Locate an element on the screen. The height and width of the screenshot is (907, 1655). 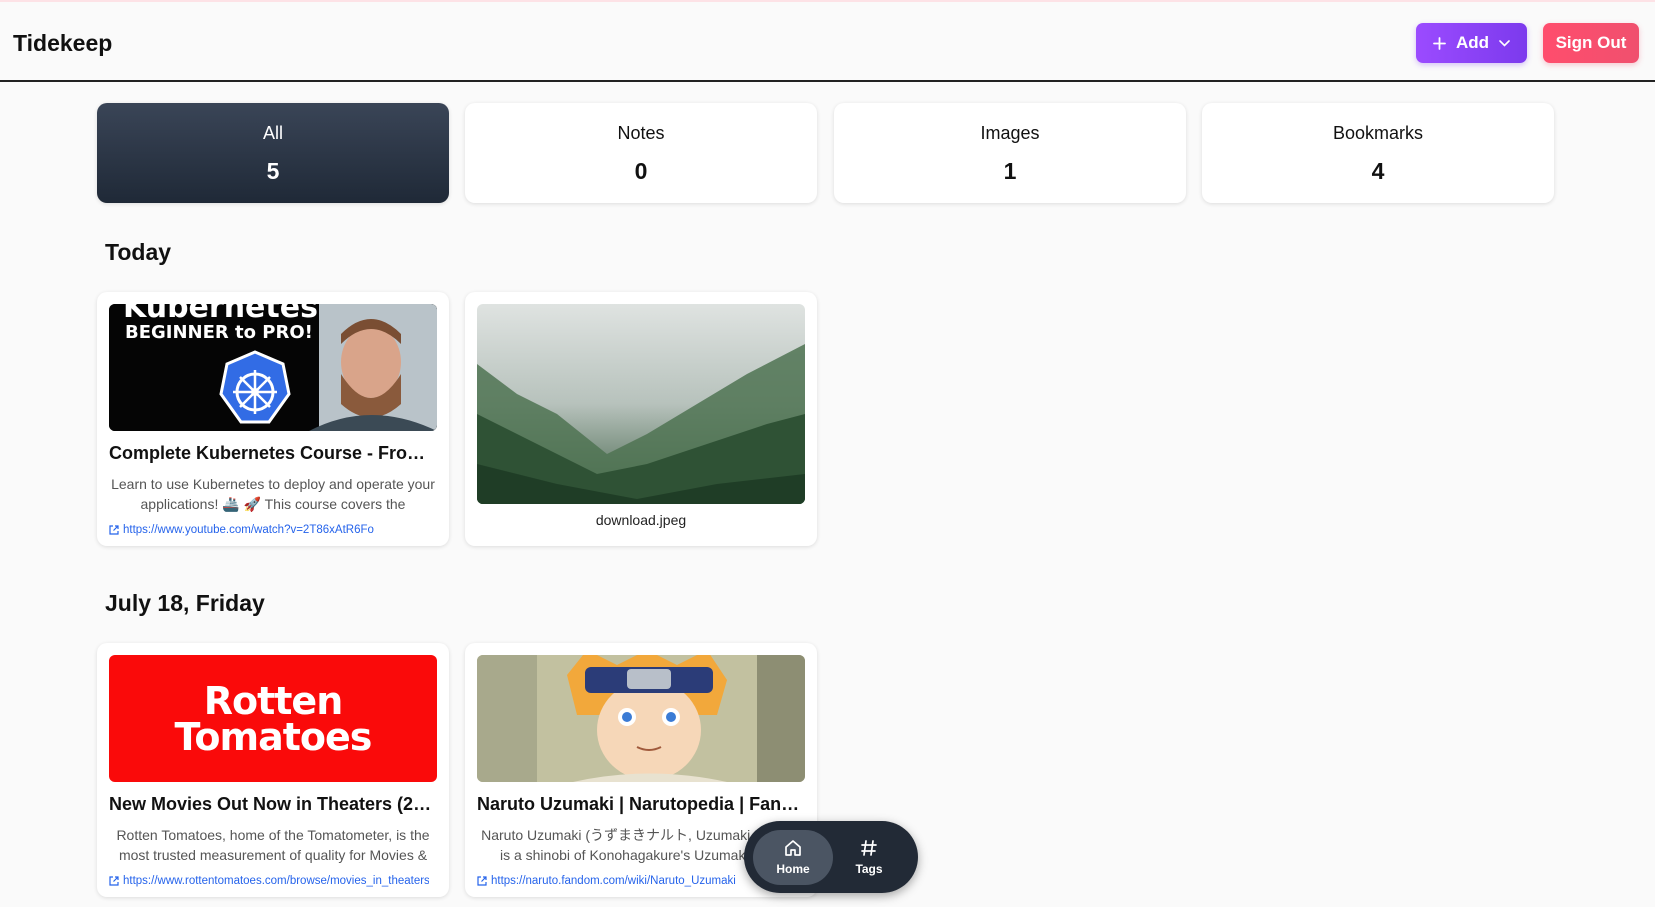
nav-tags: Tags is located at coordinates (869, 857).